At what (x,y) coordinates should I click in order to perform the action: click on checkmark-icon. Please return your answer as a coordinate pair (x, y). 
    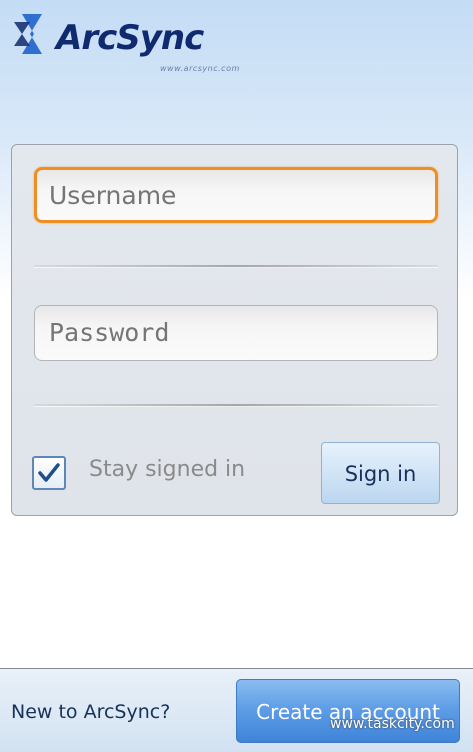
    Looking at the image, I should click on (49, 472).